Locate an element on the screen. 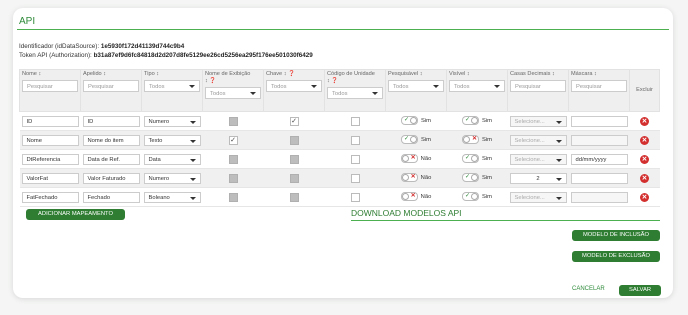 The width and height of the screenshot is (688, 315). mascara-input: dd/mm/yyyy is located at coordinates (599, 159).